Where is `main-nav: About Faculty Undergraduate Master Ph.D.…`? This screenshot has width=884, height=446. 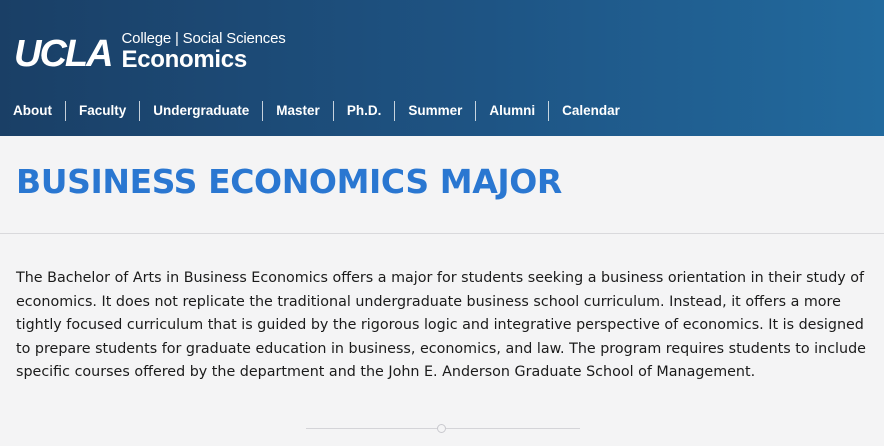 main-nav: About Faculty Undergraduate Master Ph.D.… is located at coordinates (316, 111).